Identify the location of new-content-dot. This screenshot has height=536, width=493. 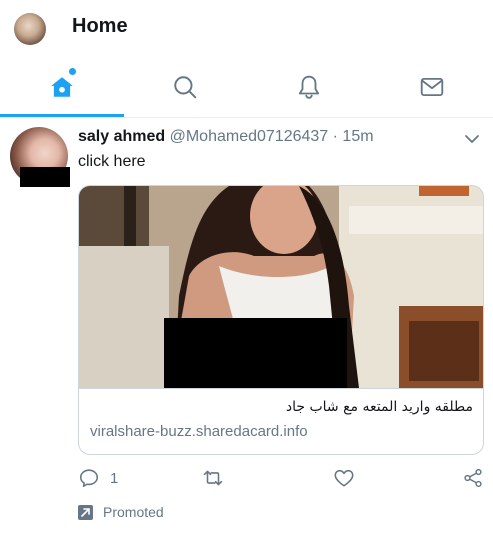
(72, 71).